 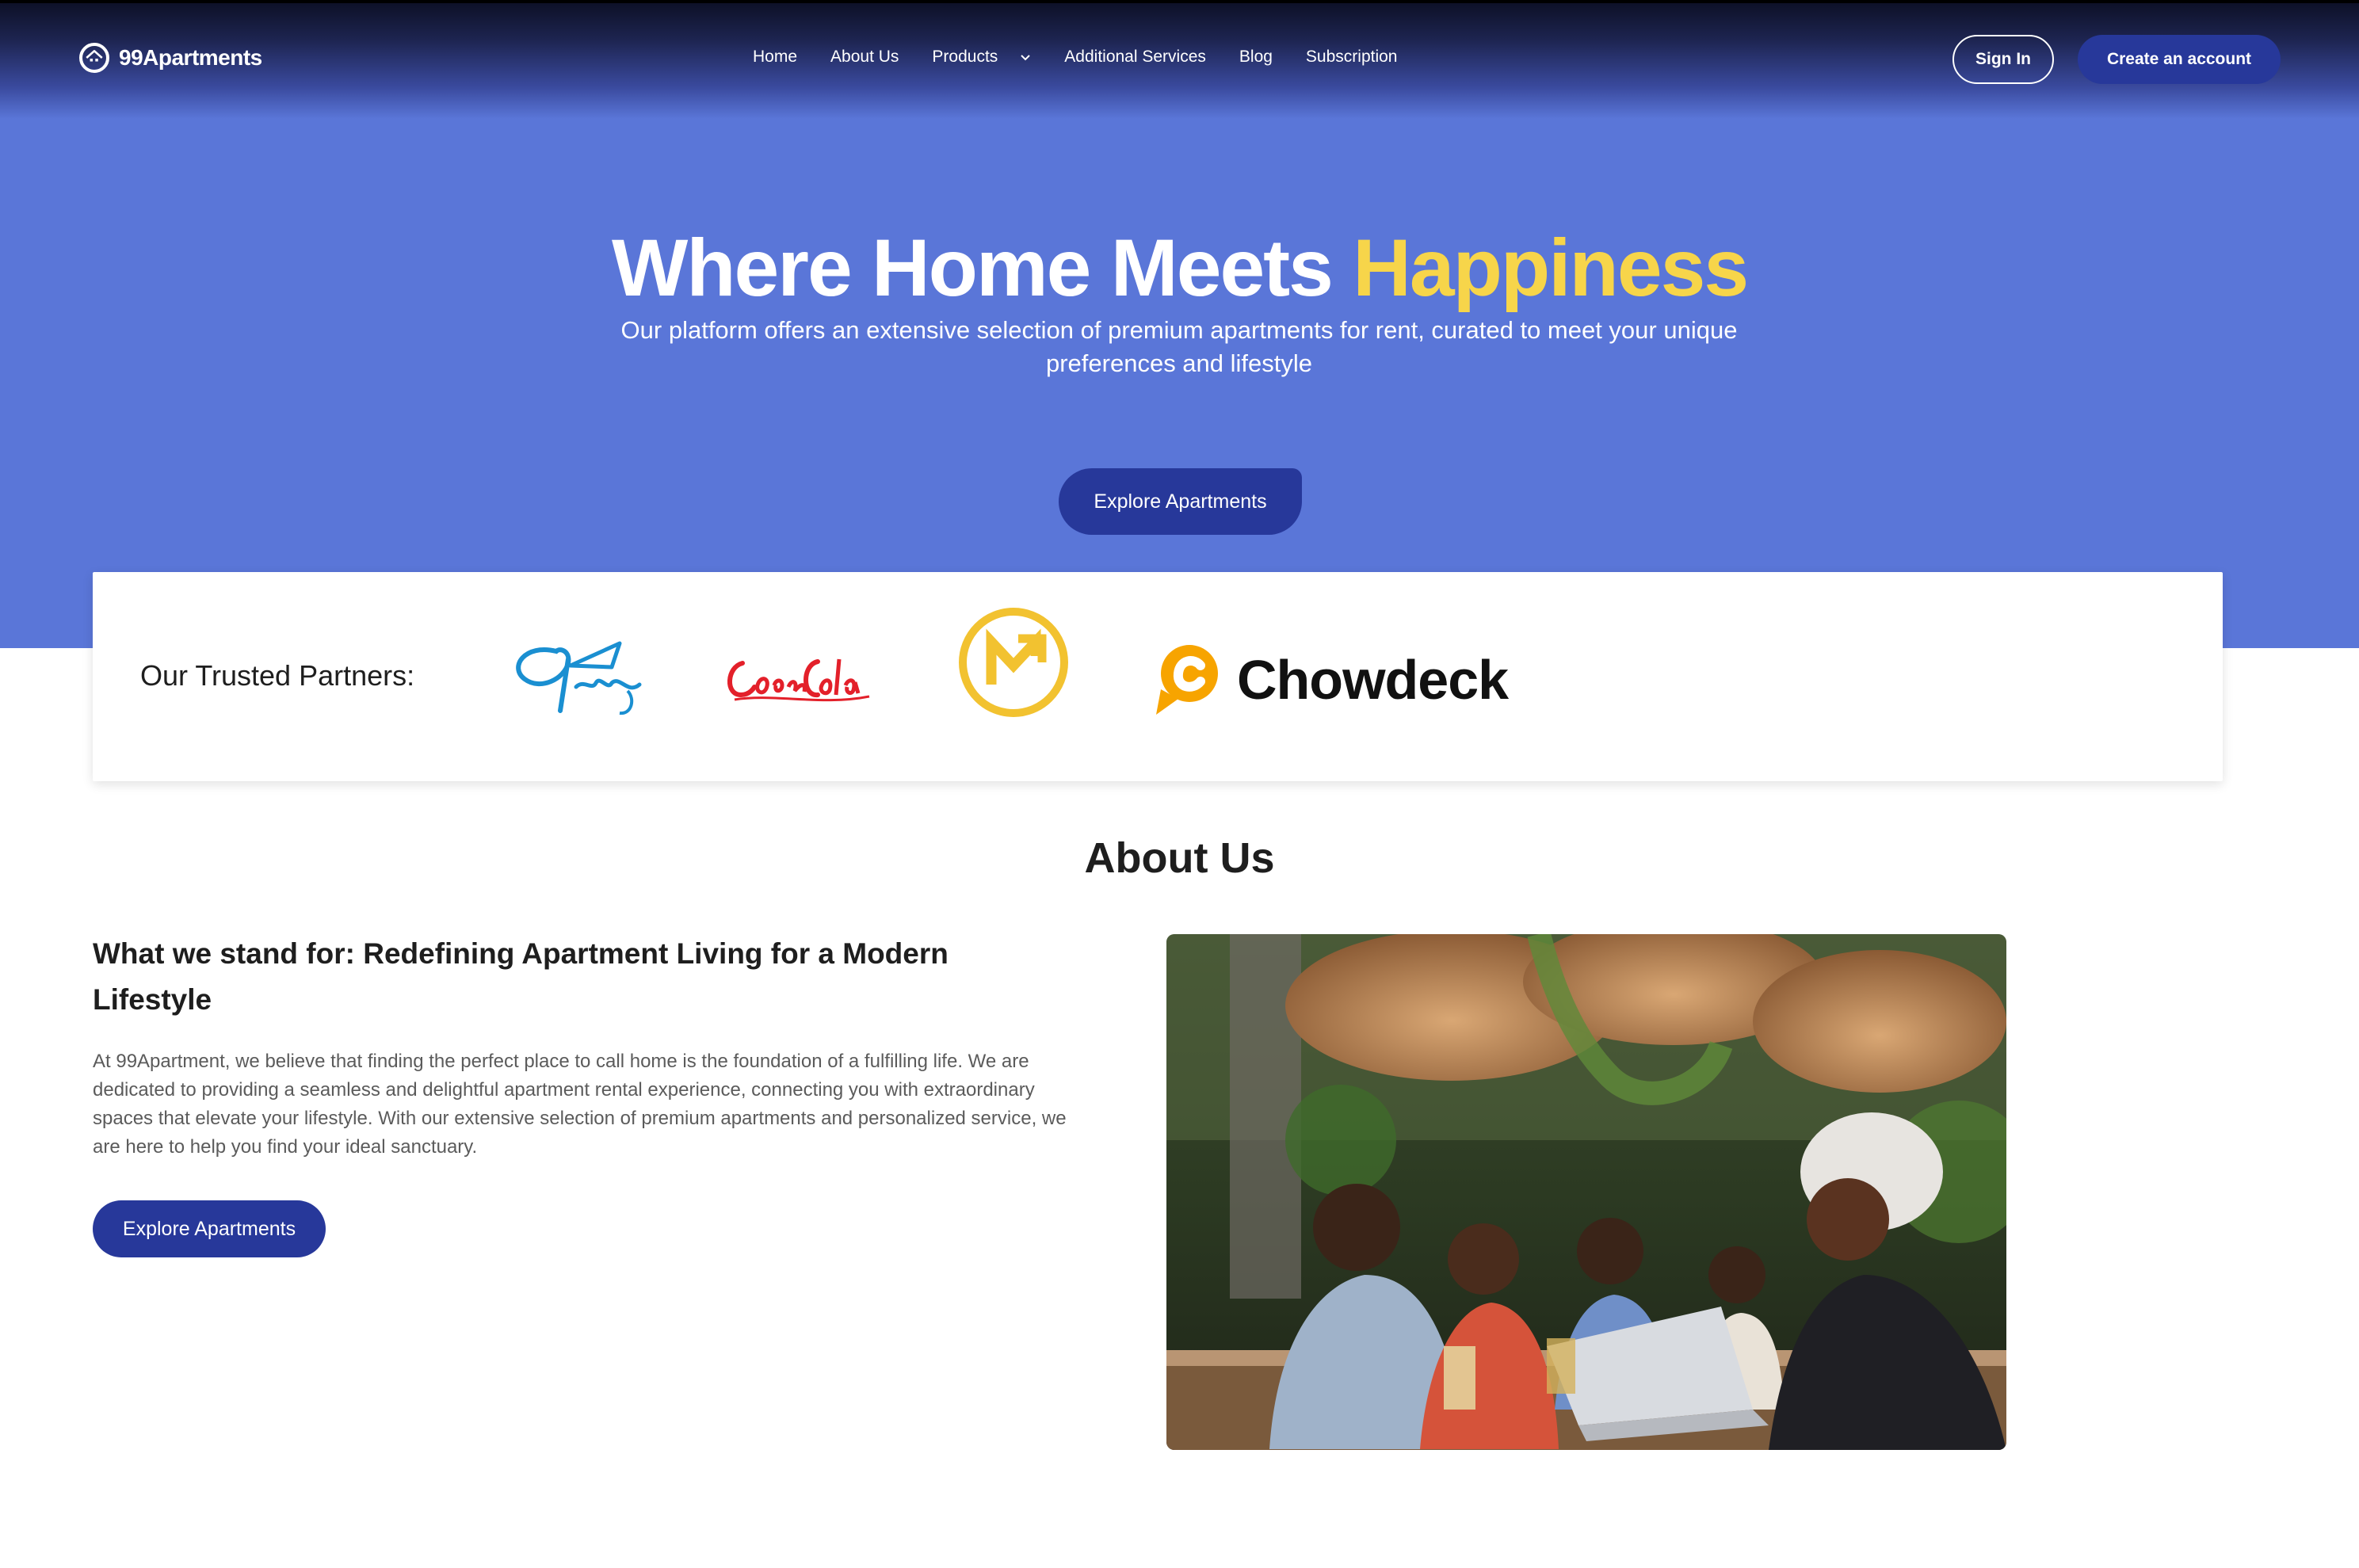 I want to click on brand-logo: 99Apartments, so click(x=170, y=58).